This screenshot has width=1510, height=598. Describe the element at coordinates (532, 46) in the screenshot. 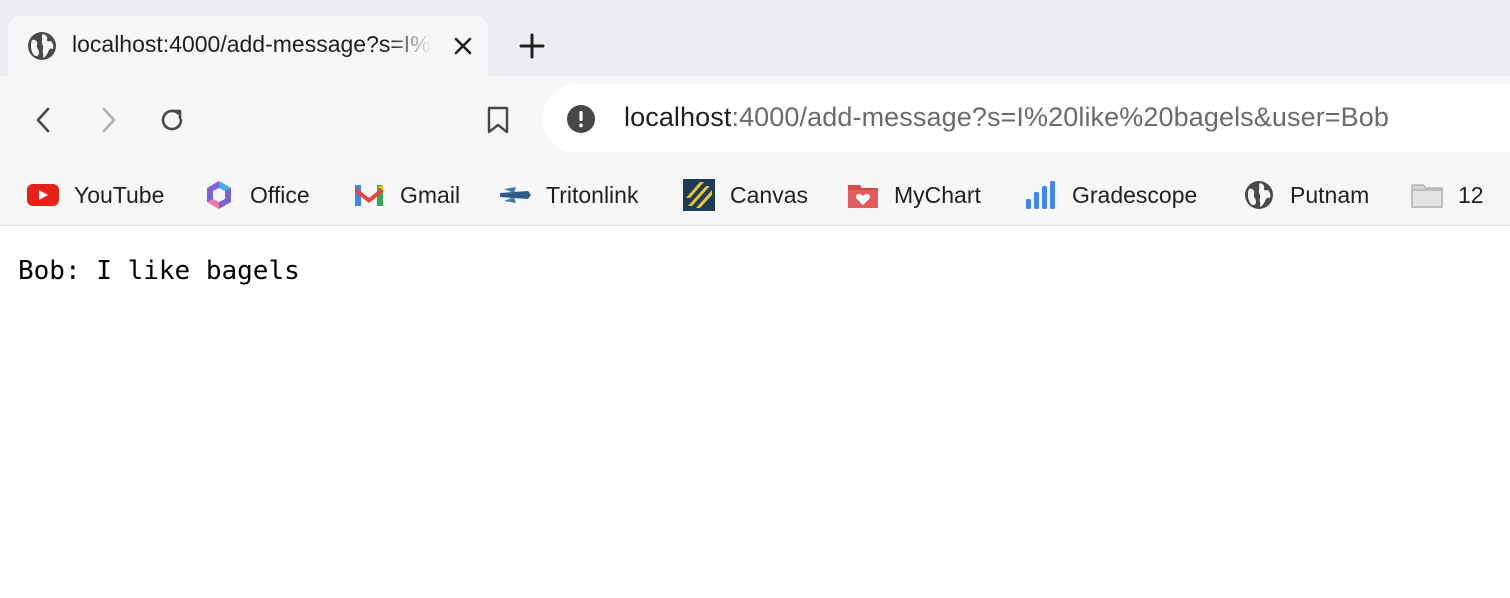

I see `new-tab-plus-icon` at that location.